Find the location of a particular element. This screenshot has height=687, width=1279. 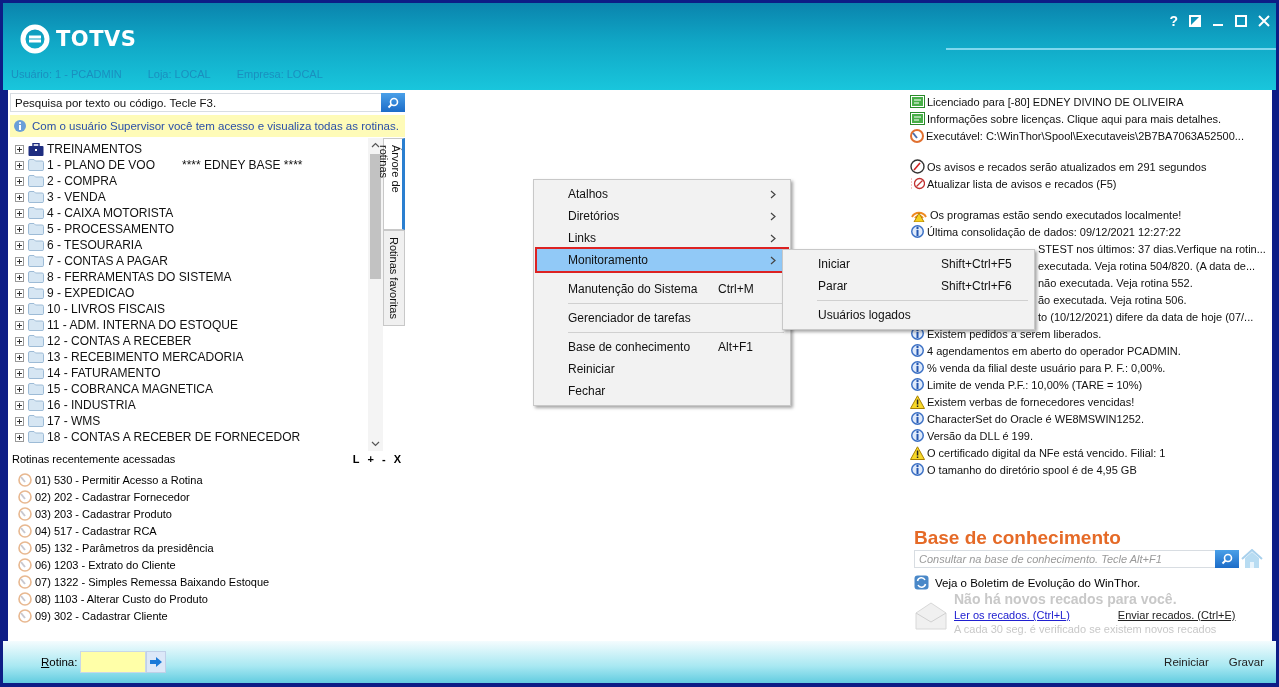

tree-item: 17 - WMS is located at coordinates (74, 421).